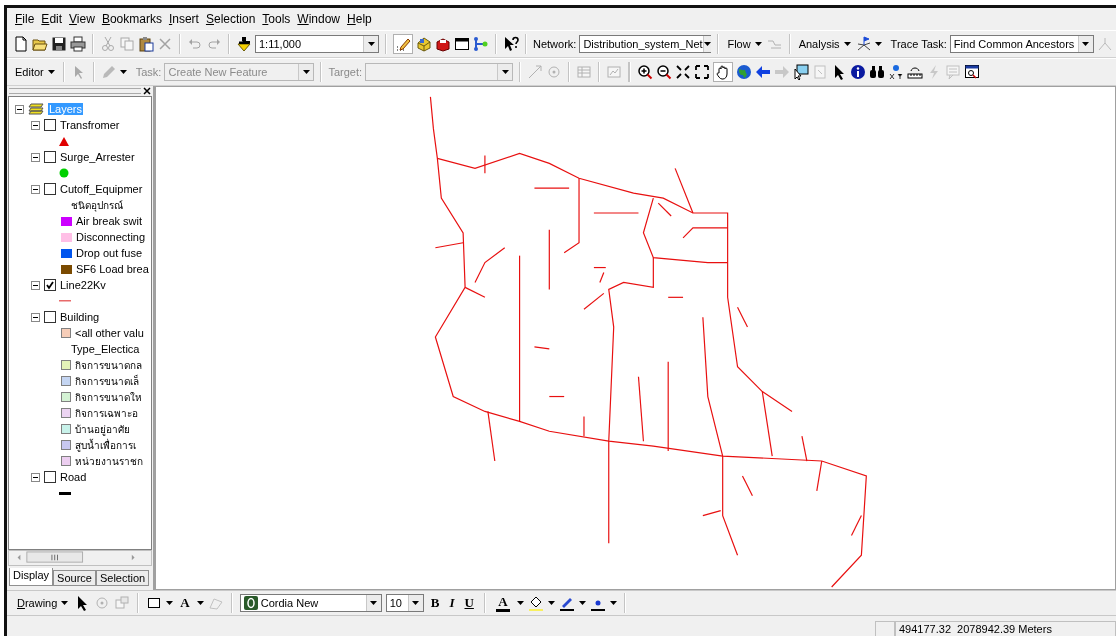 This screenshot has width=1116, height=636. What do you see at coordinates (345, 72) in the screenshot?
I see `target-label: Target:` at bounding box center [345, 72].